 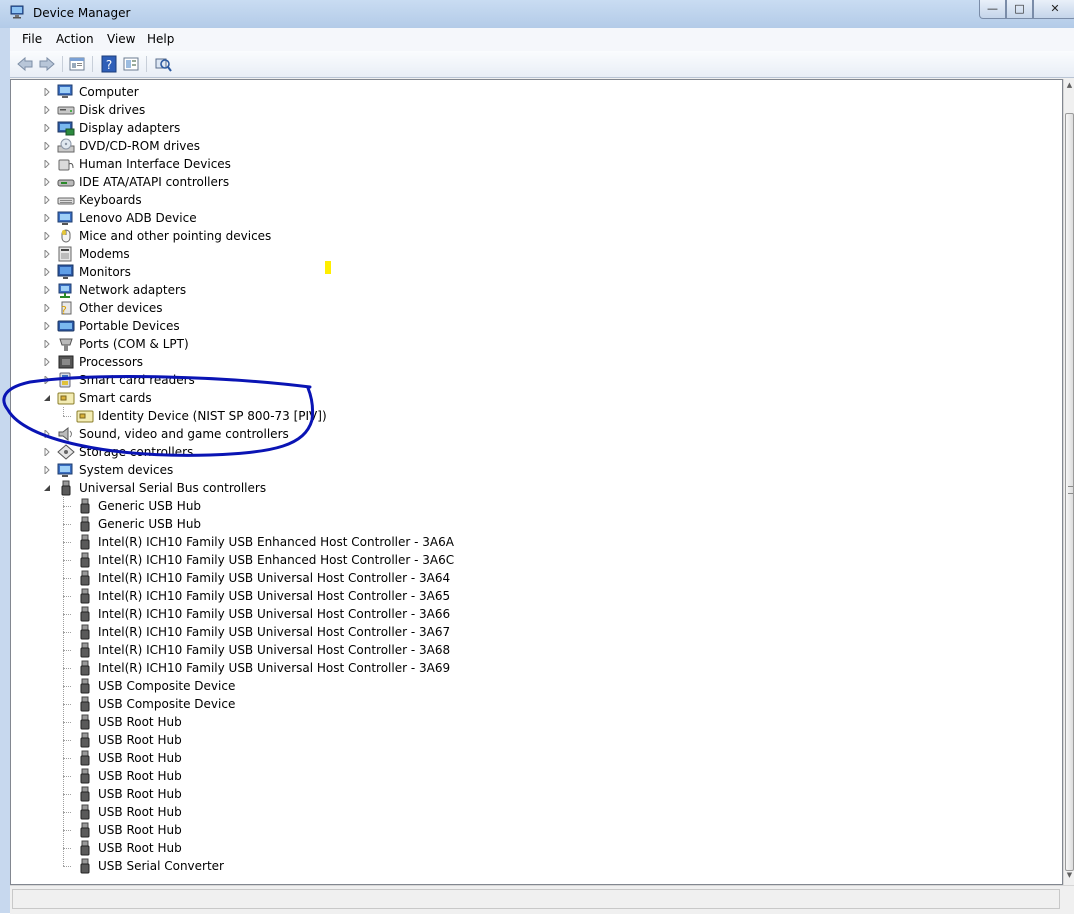 What do you see at coordinates (131, 64) in the screenshot?
I see `view-icon` at bounding box center [131, 64].